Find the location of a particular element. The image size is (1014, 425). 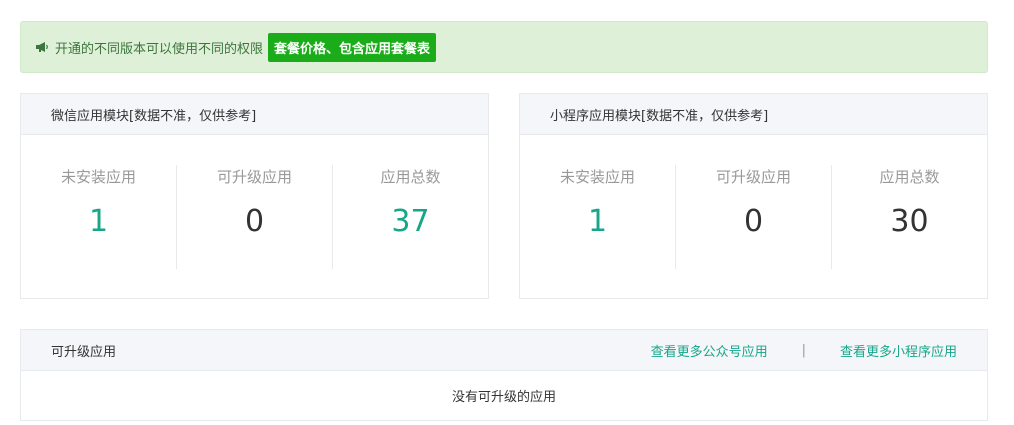

stat-total: 应用总数 30 is located at coordinates (909, 217).